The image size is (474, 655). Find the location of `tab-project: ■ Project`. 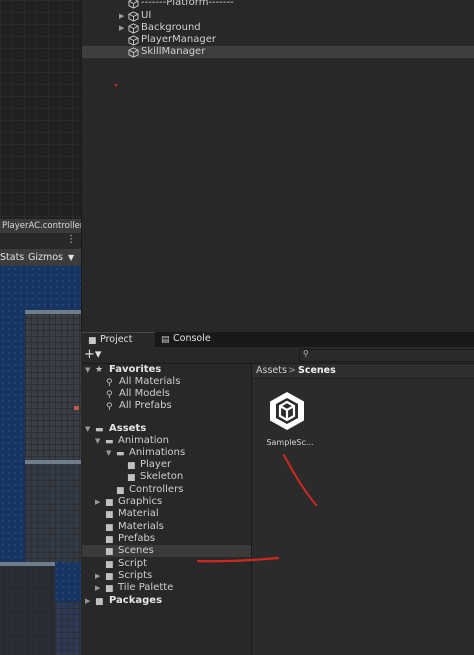

tab-project: ■ Project is located at coordinates (118, 339).